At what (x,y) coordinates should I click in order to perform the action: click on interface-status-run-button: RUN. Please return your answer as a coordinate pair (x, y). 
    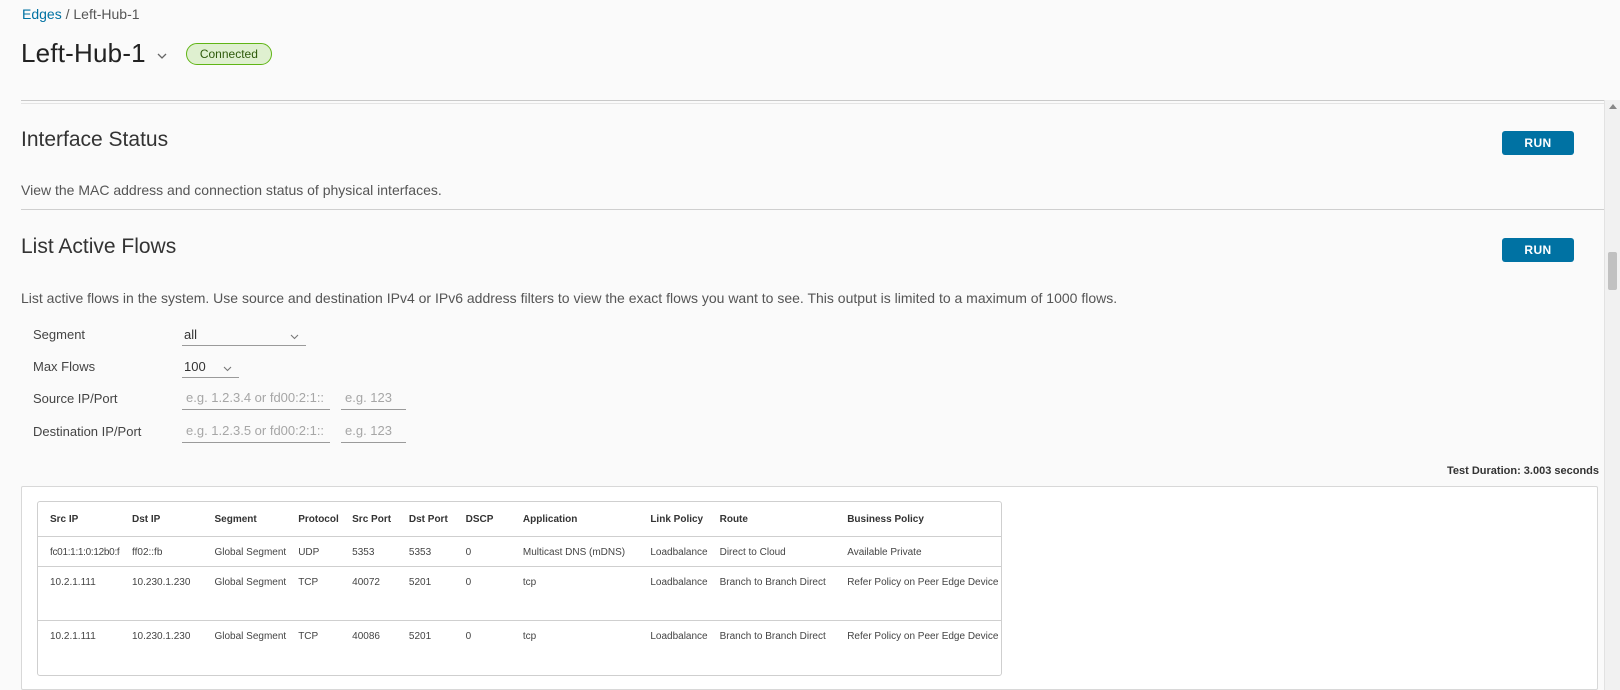
    Looking at the image, I should click on (1538, 143).